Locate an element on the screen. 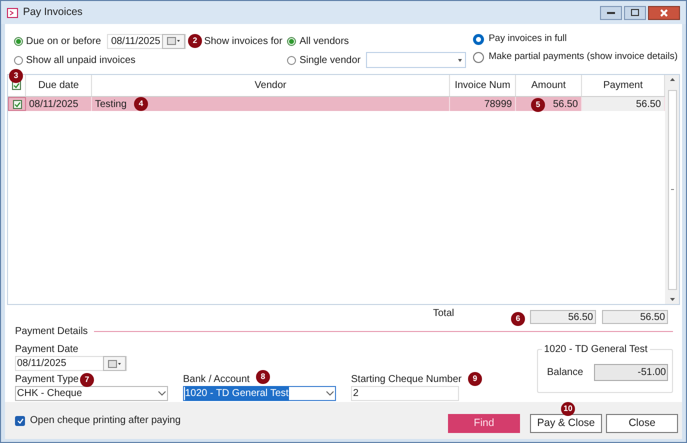 This screenshot has width=687, height=443. balance-value: -51.00 is located at coordinates (631, 372).